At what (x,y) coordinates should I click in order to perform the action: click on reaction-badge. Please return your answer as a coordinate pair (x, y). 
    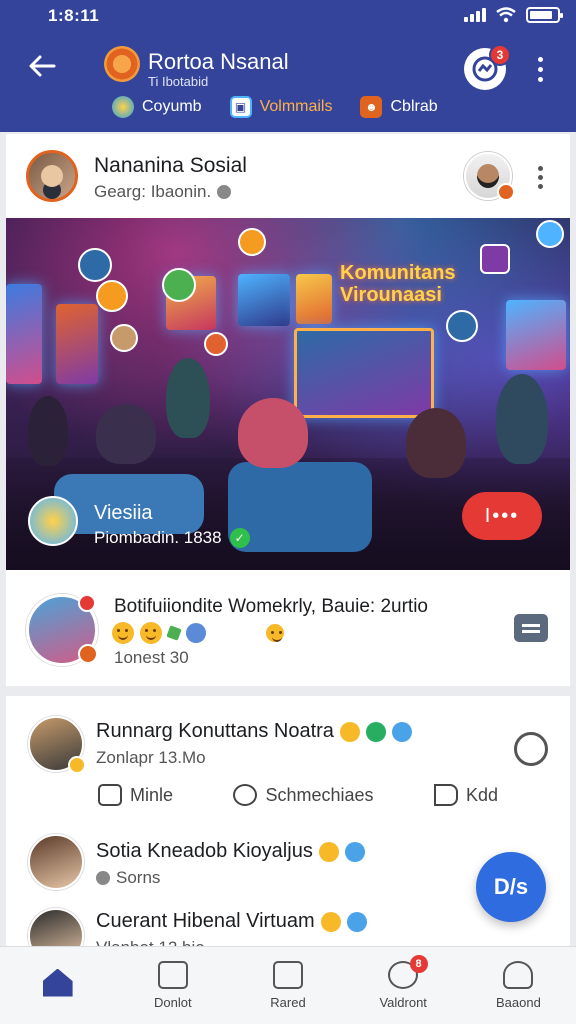
    Looking at the image, I should click on (88, 654).